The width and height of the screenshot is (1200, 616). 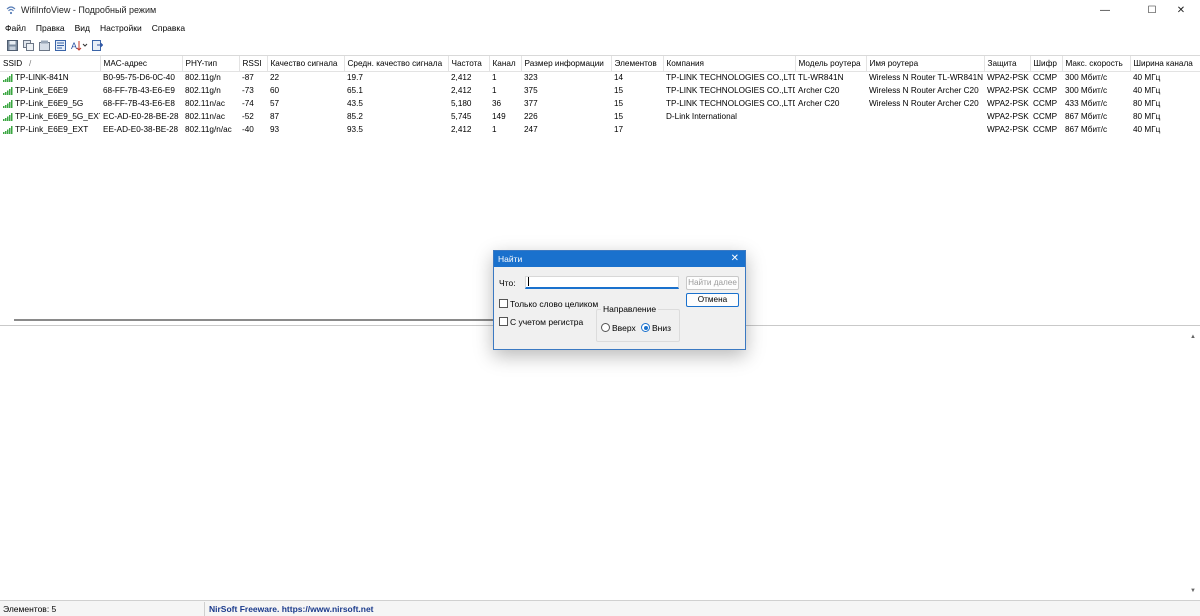 What do you see at coordinates (531, 116) in the screenshot?
I see `cell-info-size: 226` at bounding box center [531, 116].